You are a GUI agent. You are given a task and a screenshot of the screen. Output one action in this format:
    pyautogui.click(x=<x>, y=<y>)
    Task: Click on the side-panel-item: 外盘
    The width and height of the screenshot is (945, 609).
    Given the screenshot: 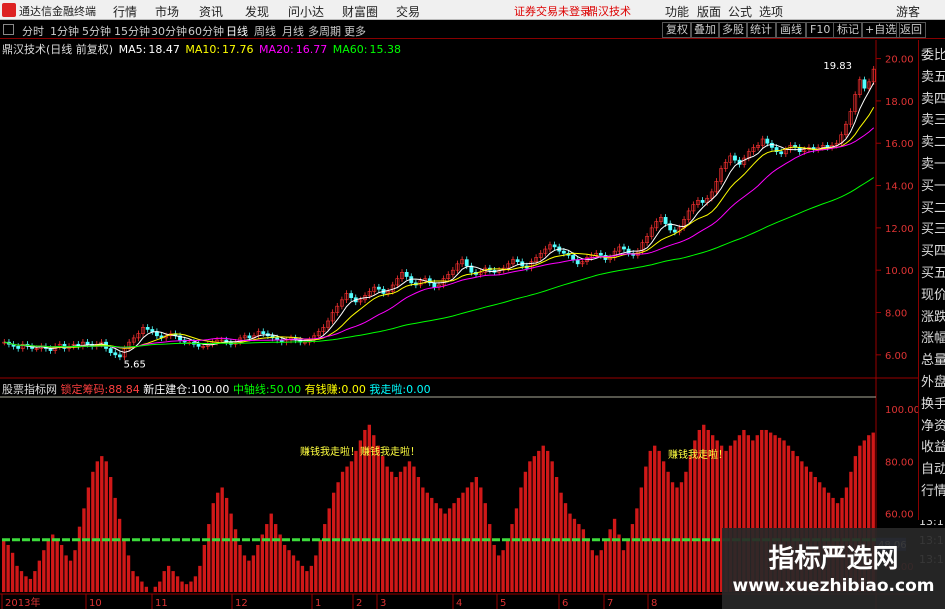 What is the action you would take?
    pyautogui.click(x=933, y=380)
    